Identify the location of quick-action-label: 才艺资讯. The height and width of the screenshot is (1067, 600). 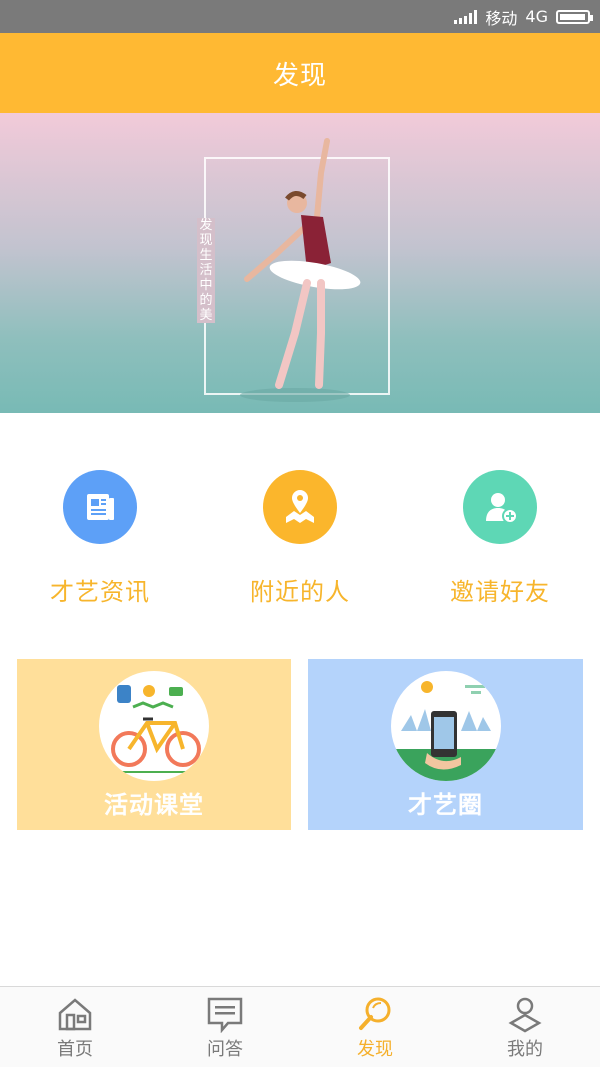
(100, 592).